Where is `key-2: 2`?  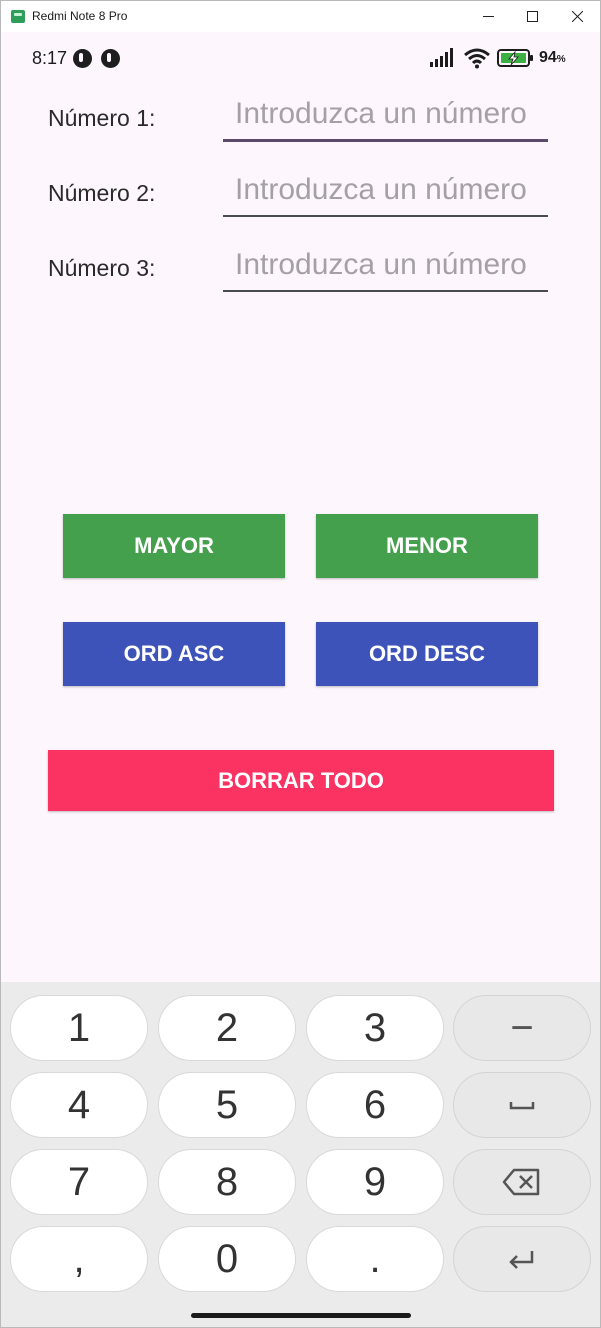
key-2: 2 is located at coordinates (227, 1028).